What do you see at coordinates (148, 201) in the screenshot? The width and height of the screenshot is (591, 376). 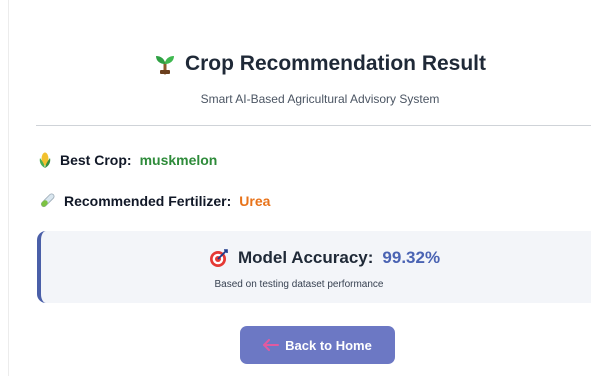 I see `fertilizer-label: Recommended Fertilizer:` at bounding box center [148, 201].